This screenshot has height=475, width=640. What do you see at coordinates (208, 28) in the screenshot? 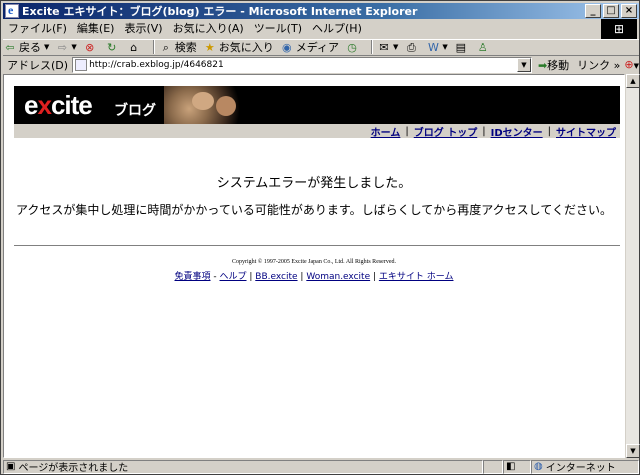
I see `menu-favorites: お気に入り(A)` at bounding box center [208, 28].